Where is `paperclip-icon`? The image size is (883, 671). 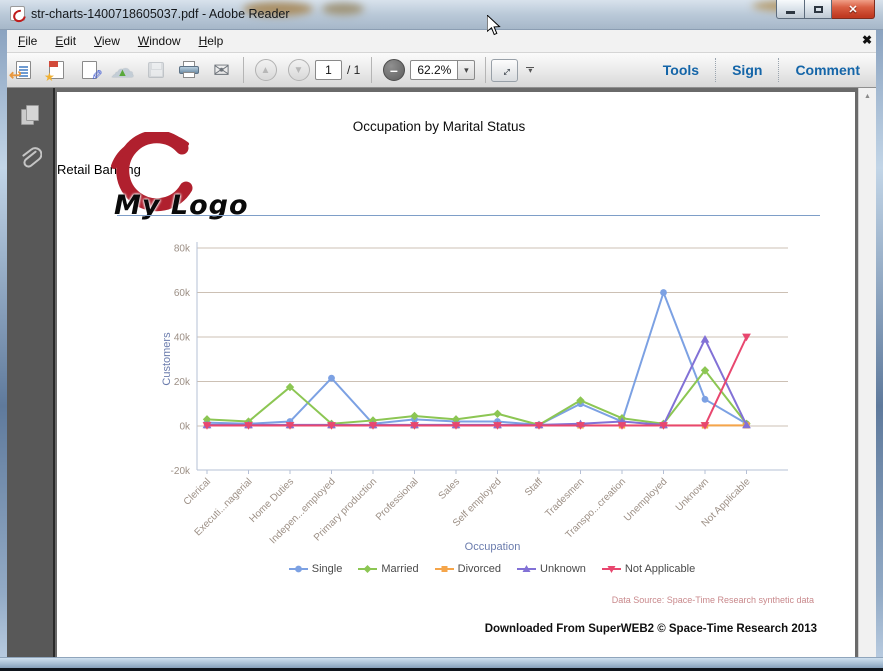
paperclip-icon is located at coordinates (32, 157).